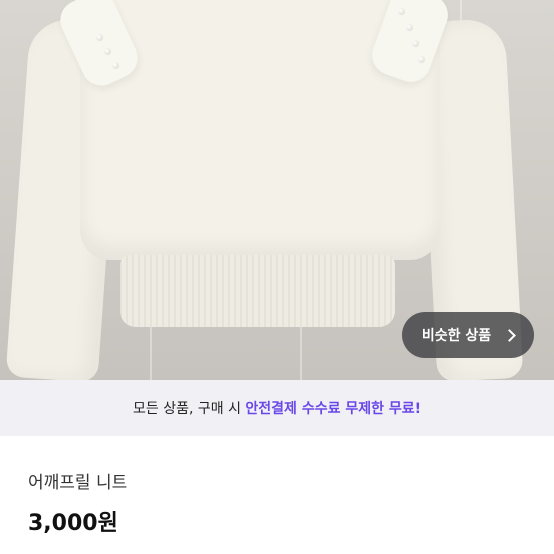  I want to click on promo-banner: 모든 상품, 구매 시 안전결제 수수료 무제한 무료!, so click(277, 408).